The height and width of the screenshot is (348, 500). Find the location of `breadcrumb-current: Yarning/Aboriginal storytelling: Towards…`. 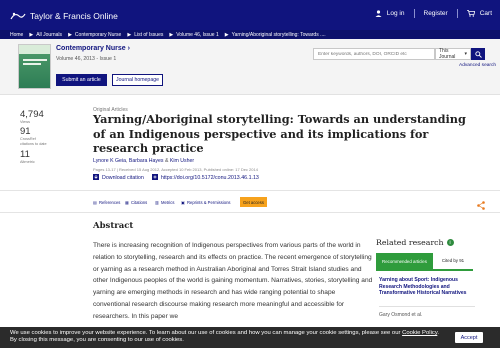

breadcrumb-current: Yarning/Aboriginal storytelling: Towards… is located at coordinates (278, 34).